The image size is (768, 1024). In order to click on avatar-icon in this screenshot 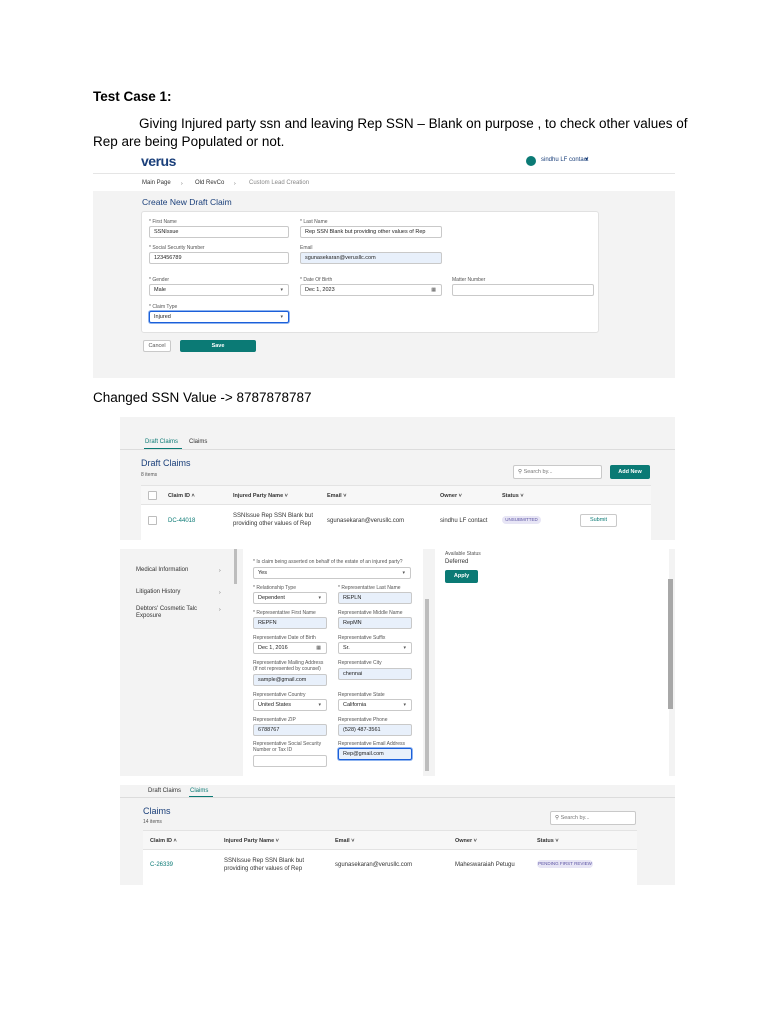, I will do `click(531, 161)`.